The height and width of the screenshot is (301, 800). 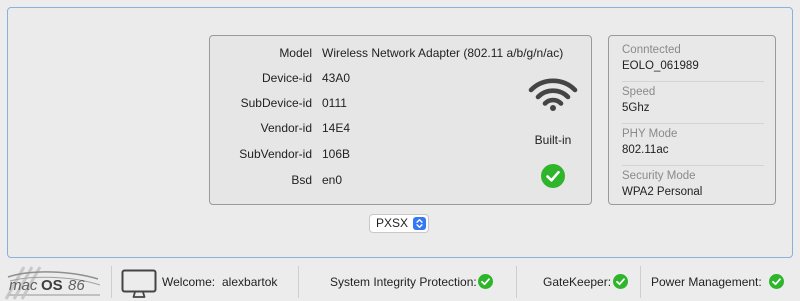 What do you see at coordinates (332, 180) in the screenshot?
I see `bsd-value: en0` at bounding box center [332, 180].